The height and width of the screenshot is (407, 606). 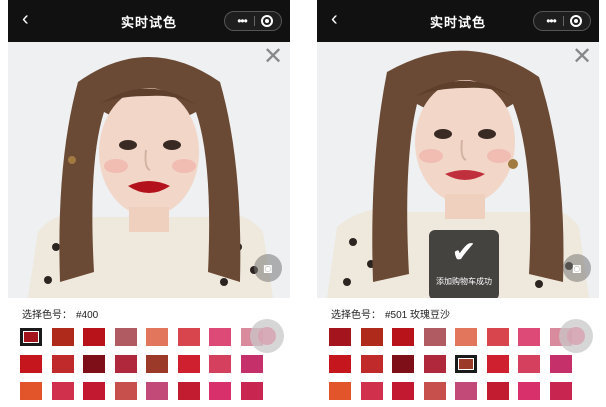 What do you see at coordinates (418, 315) in the screenshot?
I see `shade-code: #501 玫瑰豆沙` at bounding box center [418, 315].